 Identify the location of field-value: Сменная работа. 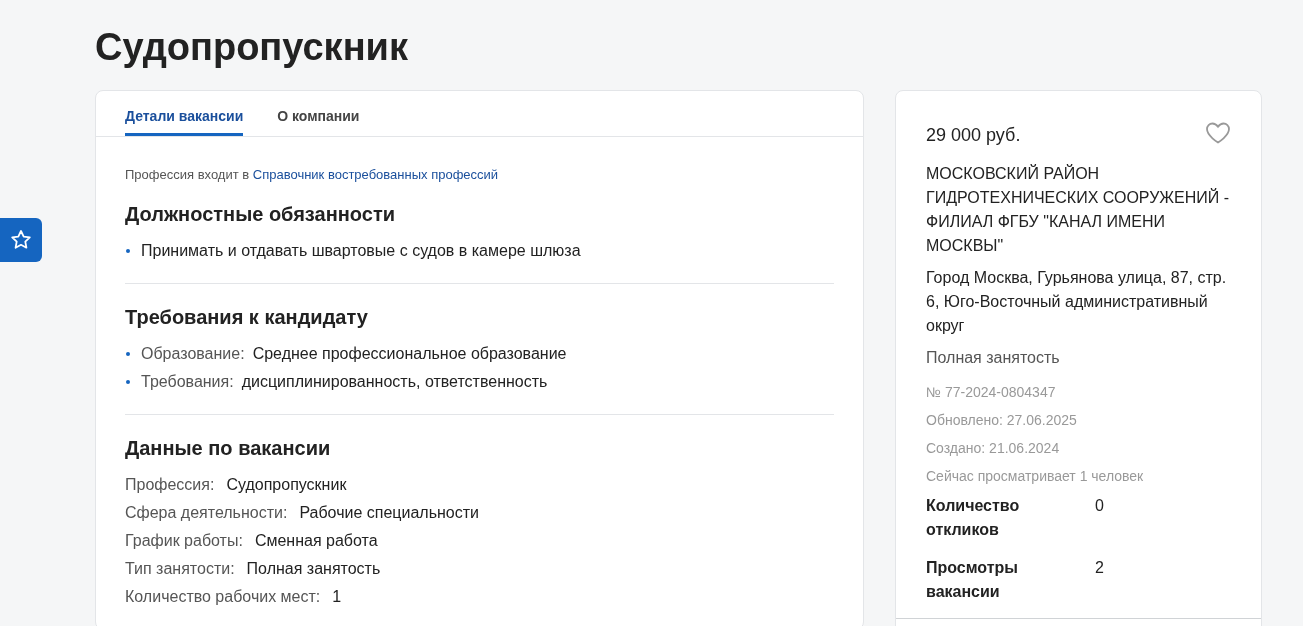
(316, 541).